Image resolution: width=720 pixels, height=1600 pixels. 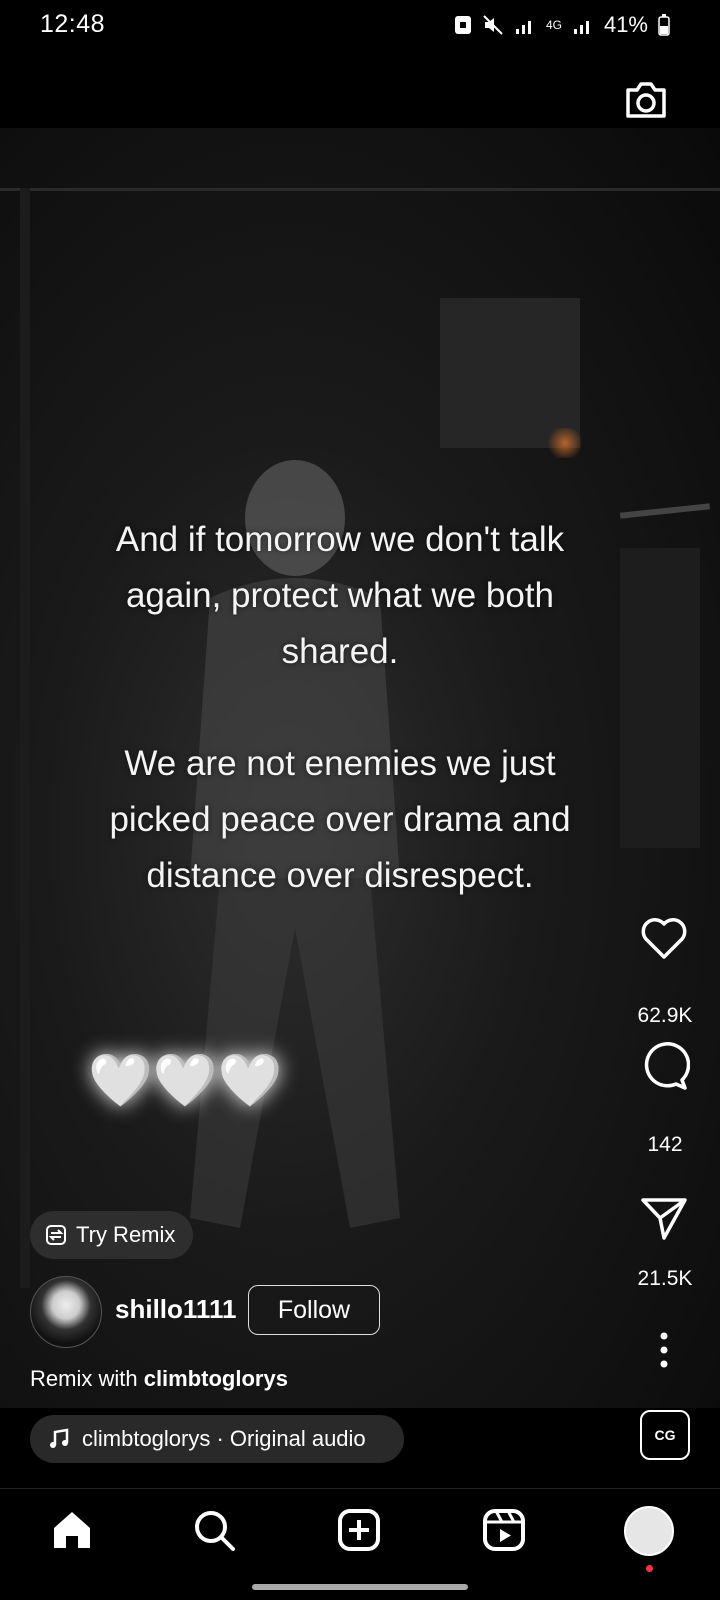 I want to click on comment-icon, so click(x=667, y=1066).